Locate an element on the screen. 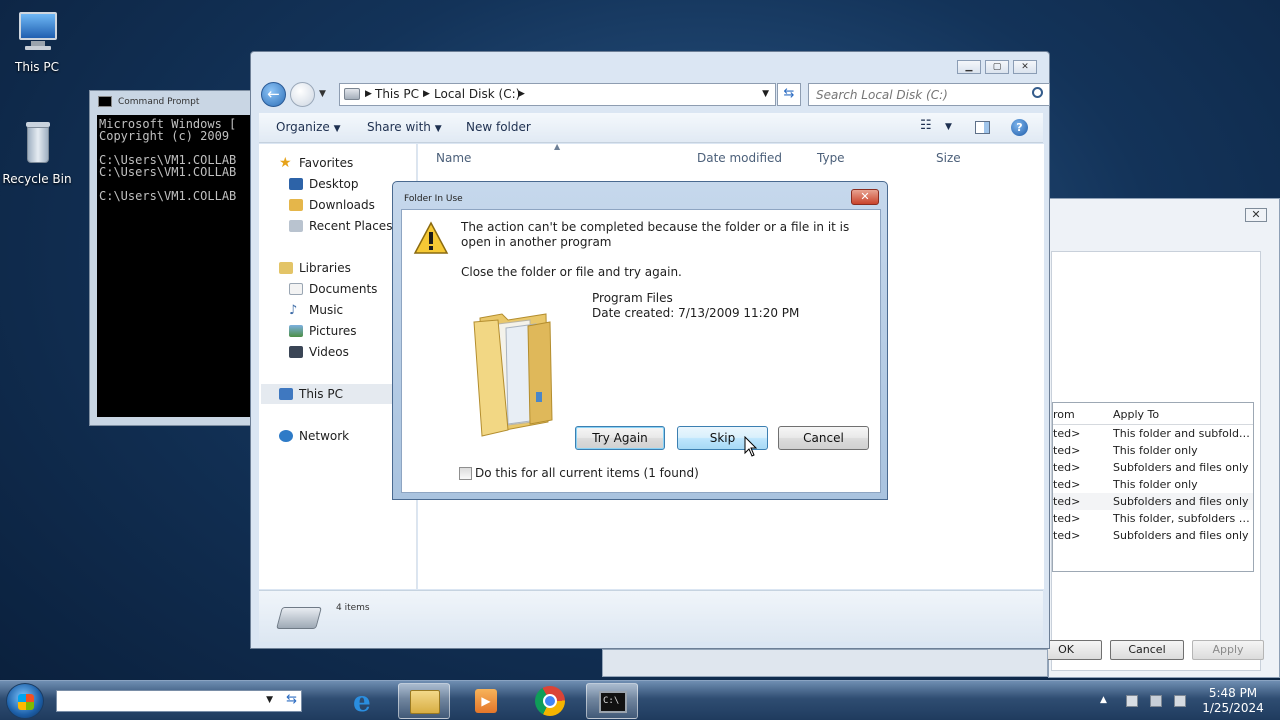 This screenshot has width=1280, height=720. pictures-icon is located at coordinates (296, 331).